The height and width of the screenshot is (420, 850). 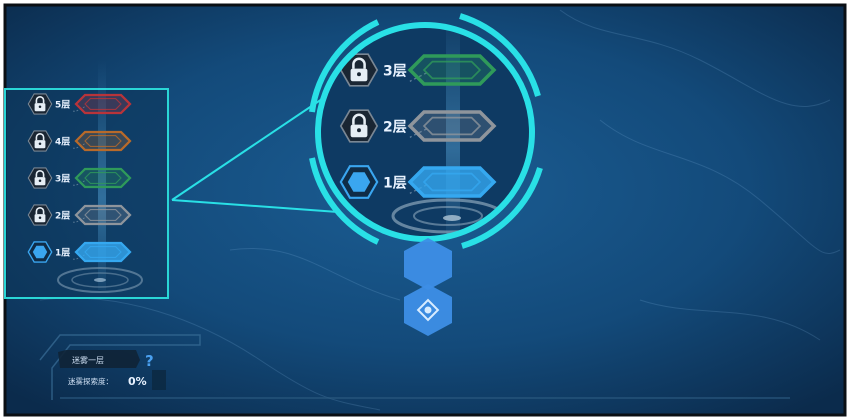 What do you see at coordinates (137, 381) in the screenshot?
I see `progress-value: 0%` at bounding box center [137, 381].